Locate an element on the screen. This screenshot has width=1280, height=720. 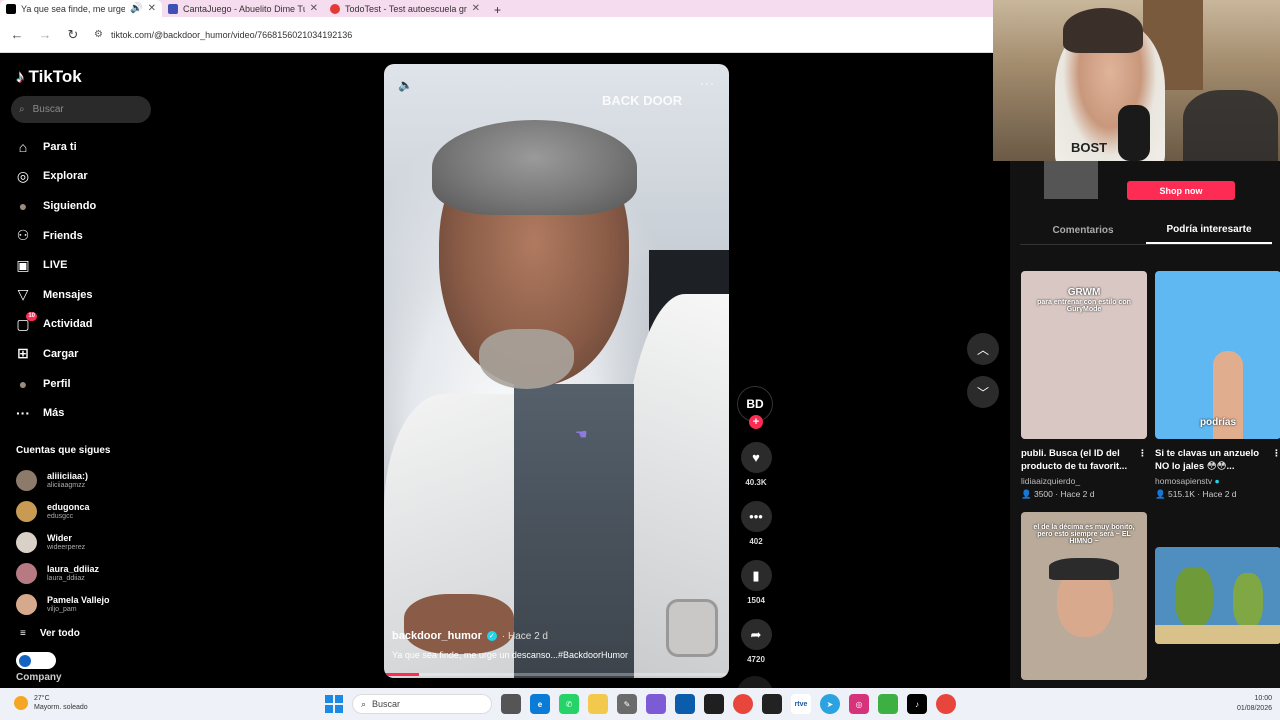
app-green-icon is located at coordinates (888, 704).